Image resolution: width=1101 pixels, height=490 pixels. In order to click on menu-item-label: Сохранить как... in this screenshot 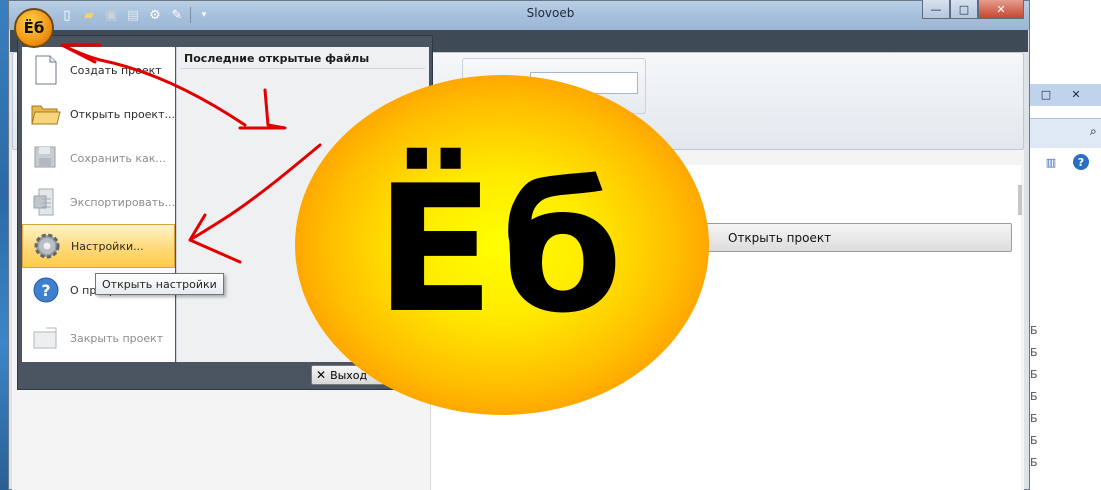, I will do `click(118, 158)`.